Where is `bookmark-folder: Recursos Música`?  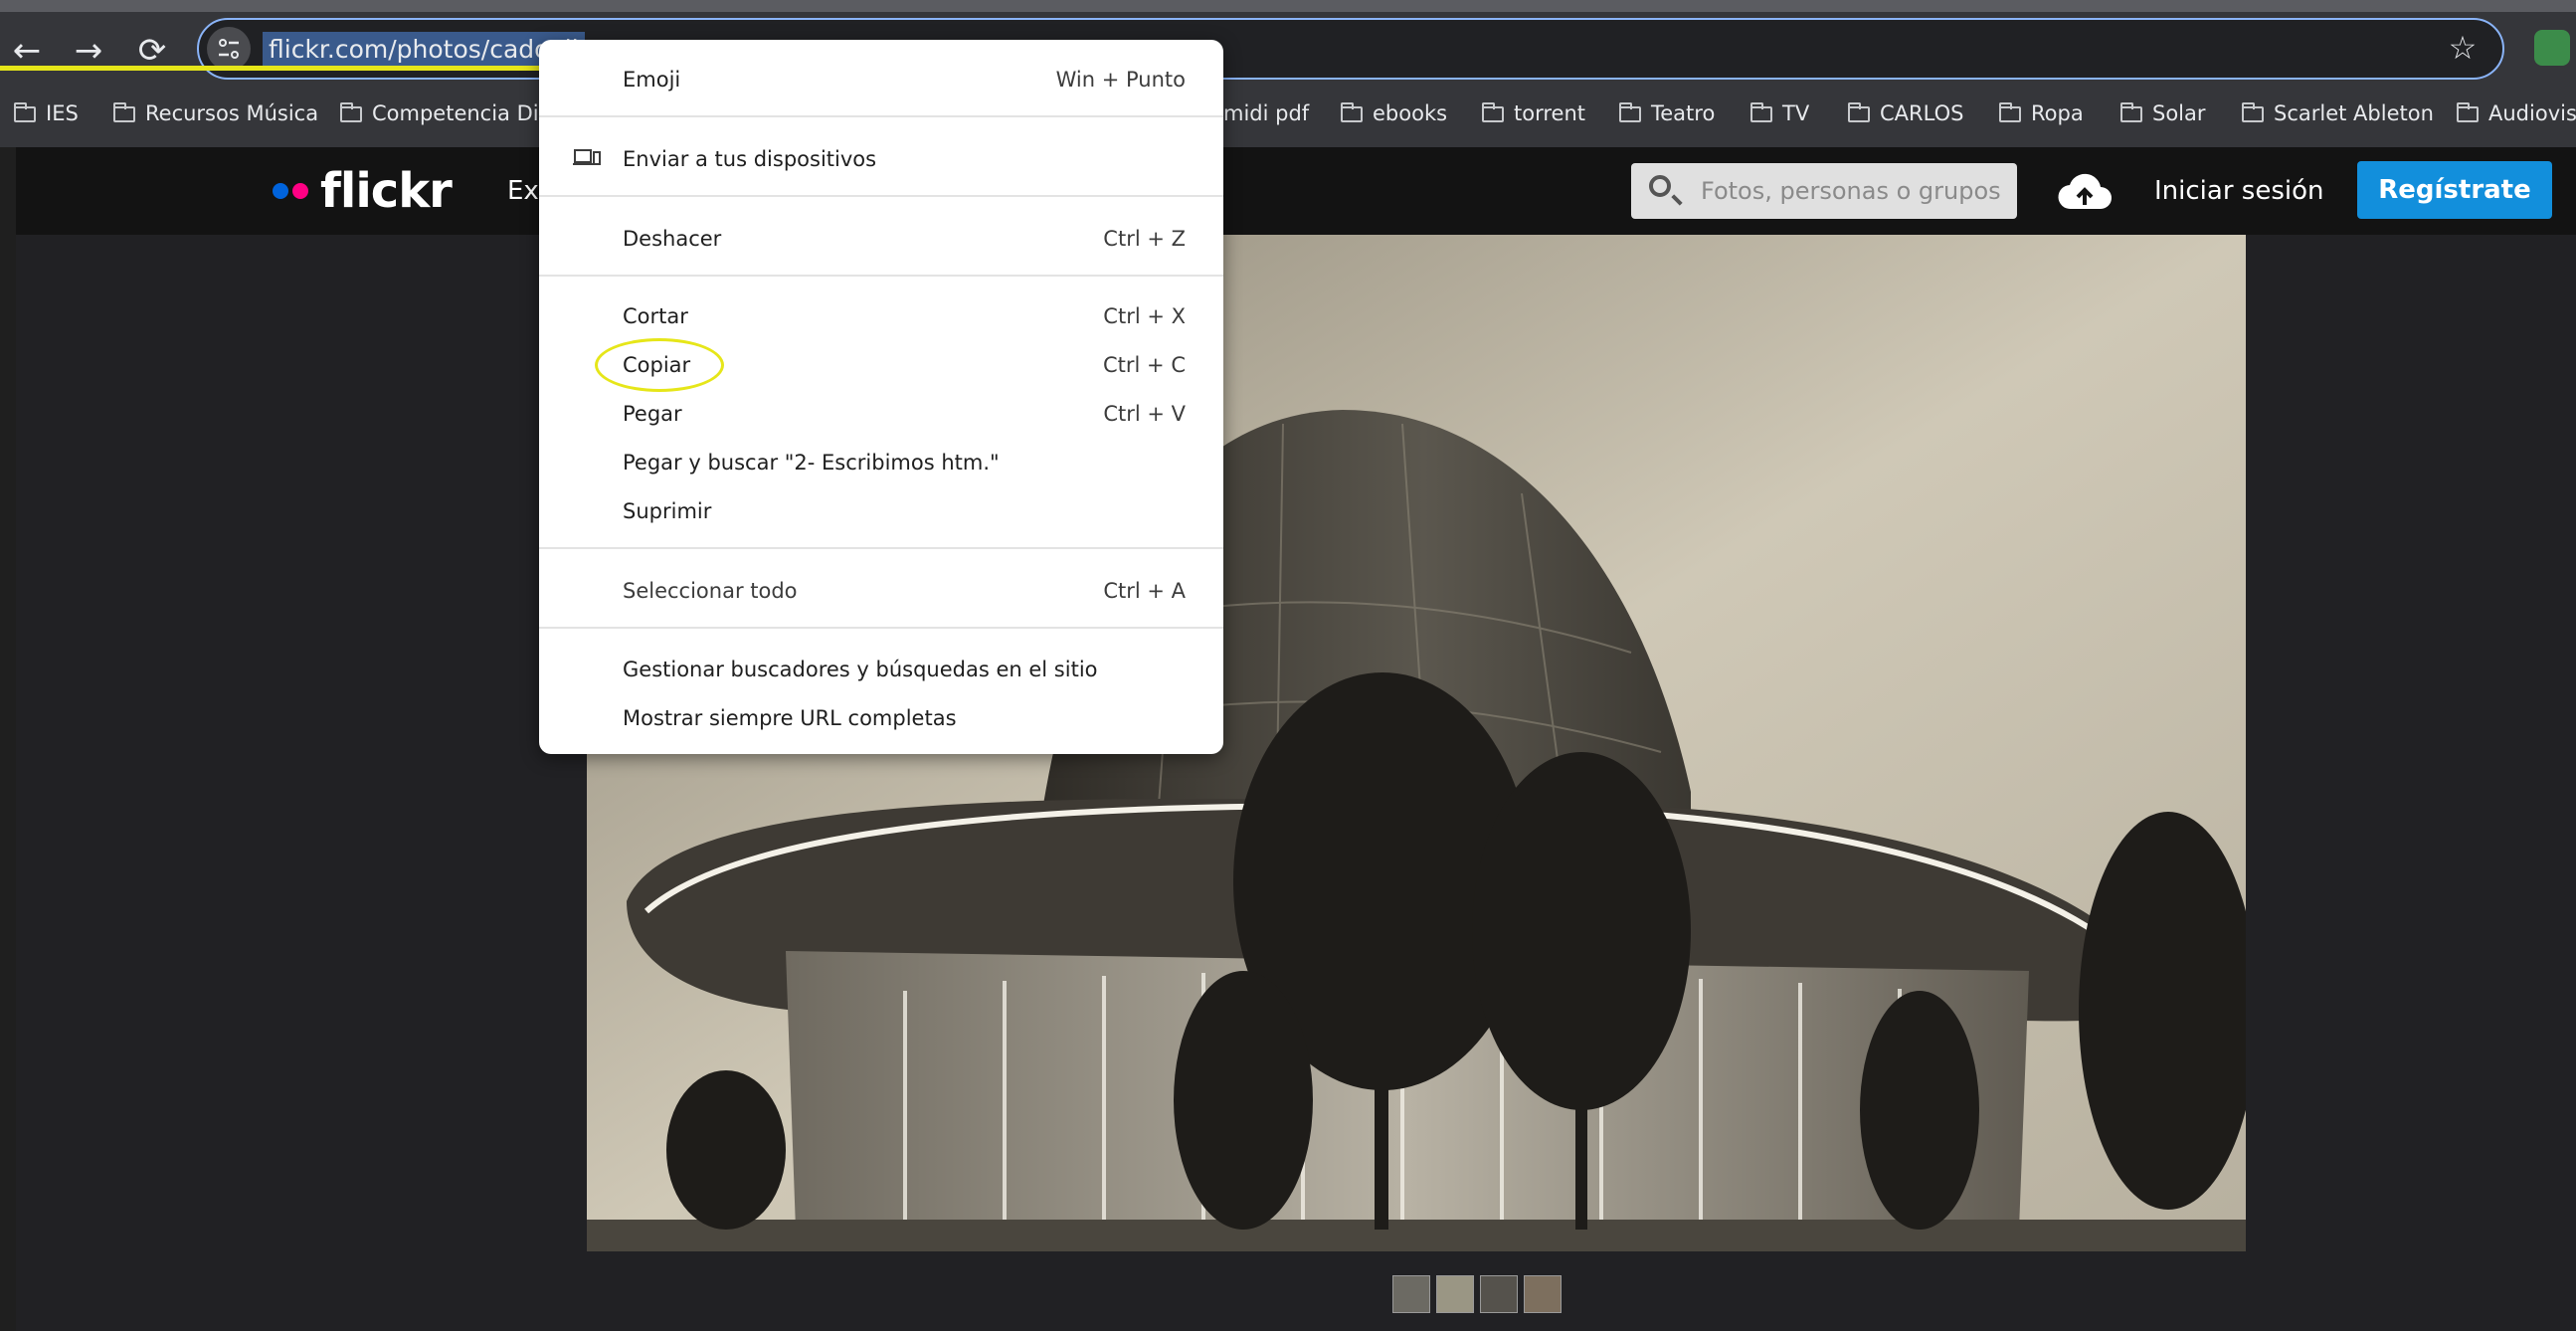
bookmark-folder: Recursos Música is located at coordinates (215, 113).